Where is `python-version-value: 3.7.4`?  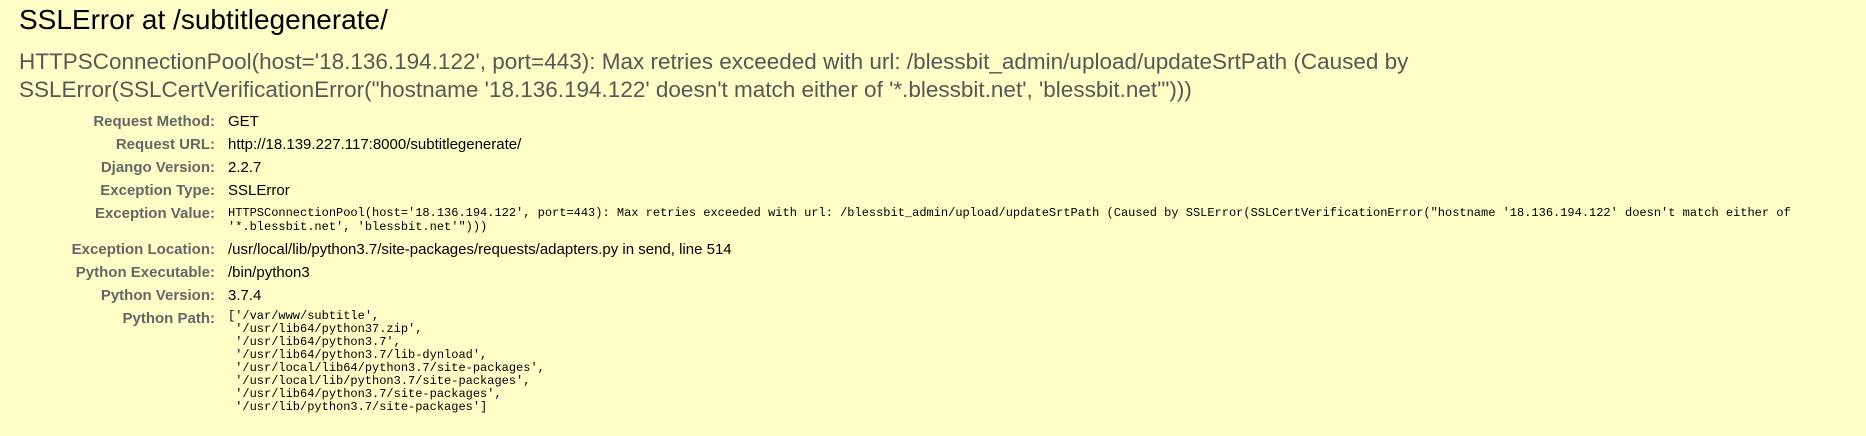 python-version-value: 3.7.4 is located at coordinates (245, 295).